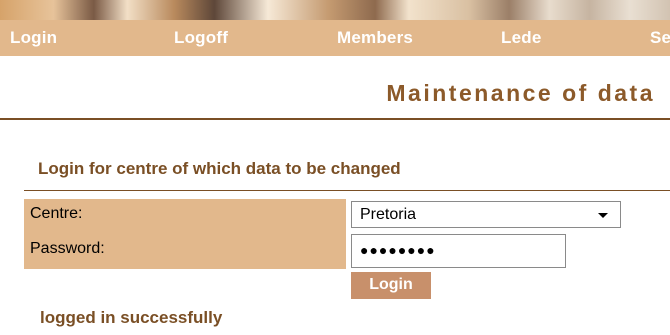  I want to click on top-navigation-bar: Login Logoff Members Lede Se, so click(335, 38).